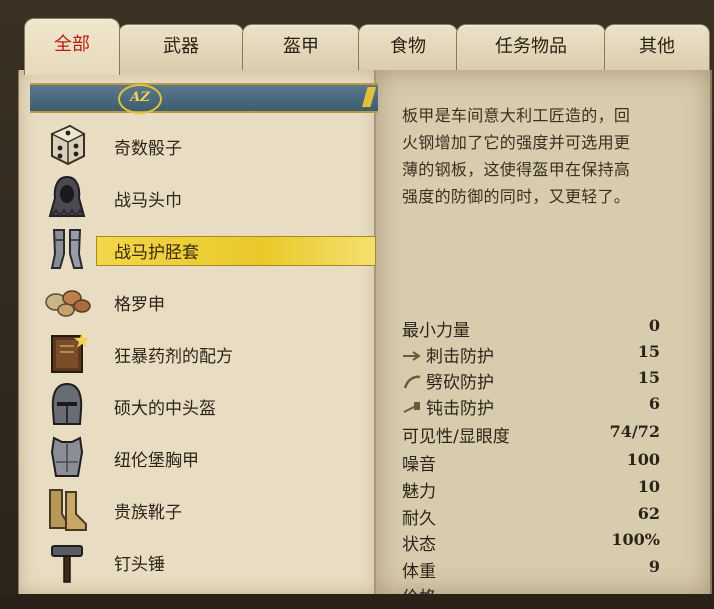 The image size is (714, 609). Describe the element at coordinates (72, 46) in the screenshot. I see `tab-all: 全部` at that location.